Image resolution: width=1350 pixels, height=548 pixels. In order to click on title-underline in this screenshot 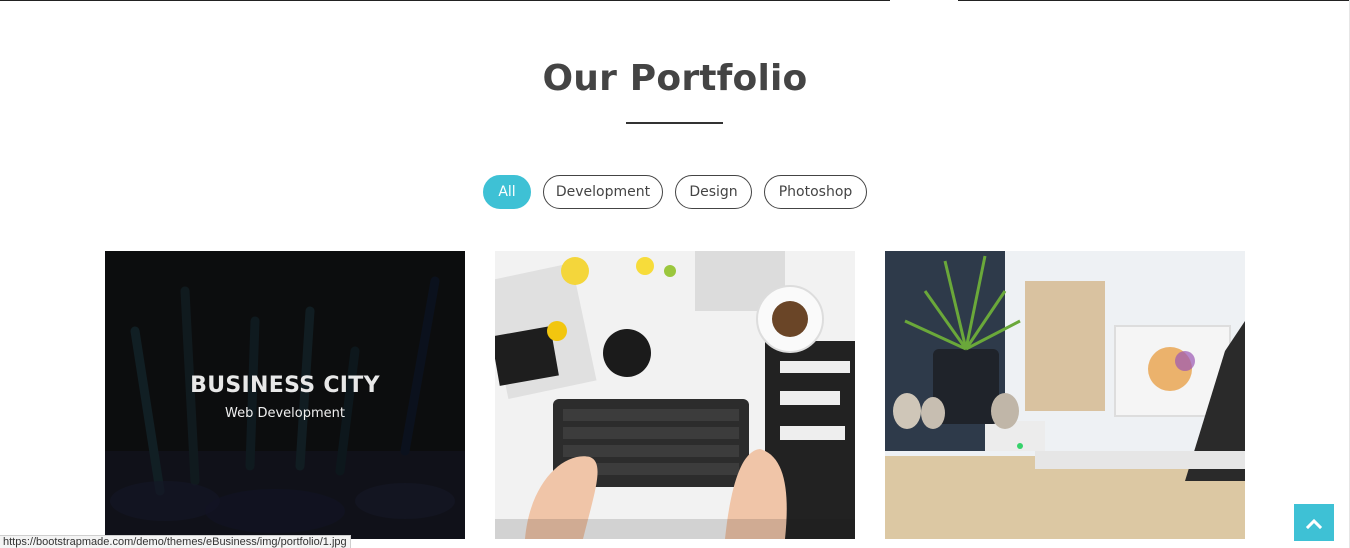, I will do `click(674, 123)`.